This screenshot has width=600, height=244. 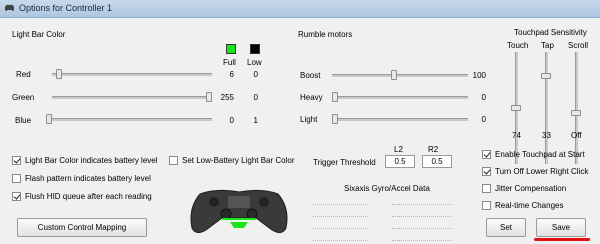 What do you see at coordinates (506, 227) in the screenshot?
I see `set-button: Set` at bounding box center [506, 227].